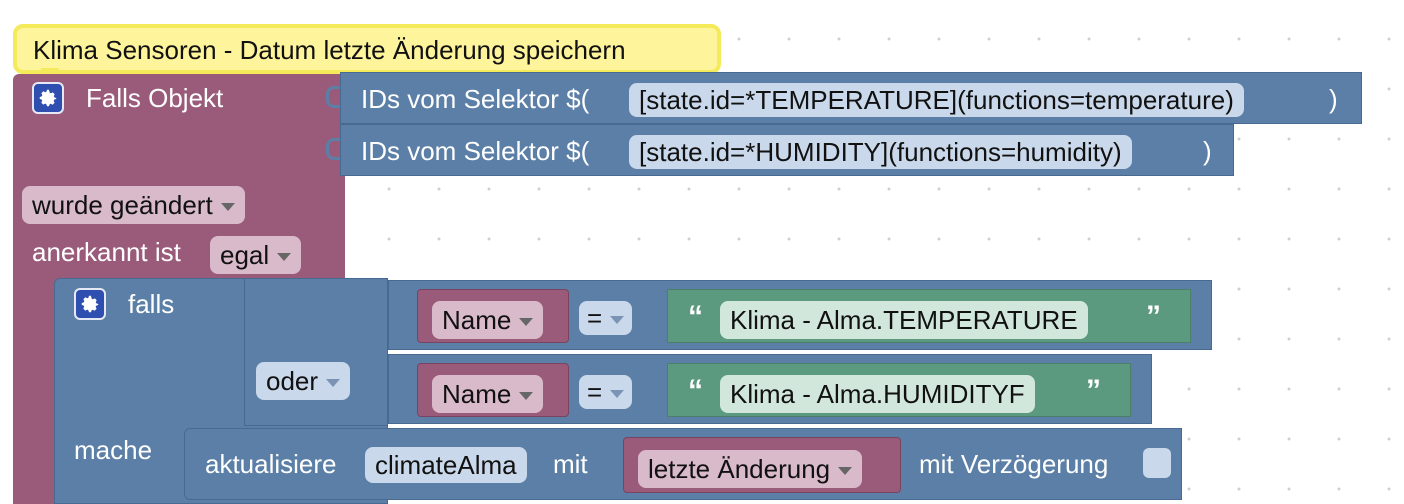  Describe the element at coordinates (155, 98) in the screenshot. I see `trigger-label: Falls Objekt` at that location.